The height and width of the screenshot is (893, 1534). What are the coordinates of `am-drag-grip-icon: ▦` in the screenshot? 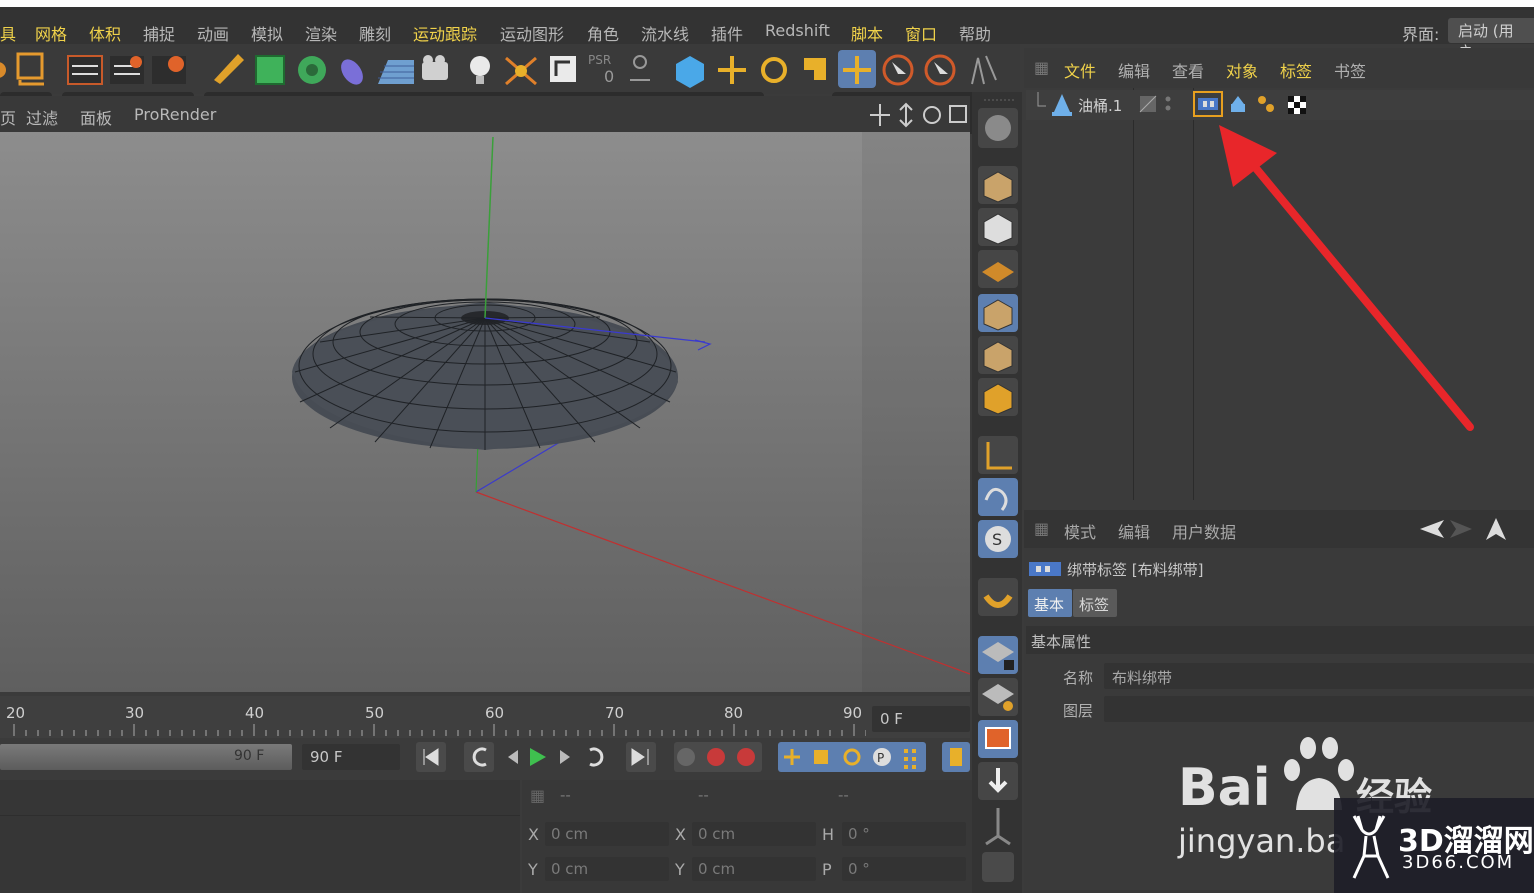 It's located at (1041, 528).